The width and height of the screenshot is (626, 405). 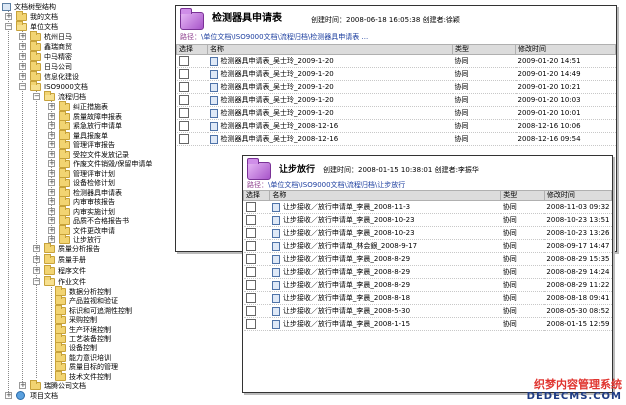 What do you see at coordinates (346, 207) in the screenshot?
I see `file-name-link: 让步接收／放行申请单_李晨_2008-11-3` at bounding box center [346, 207].